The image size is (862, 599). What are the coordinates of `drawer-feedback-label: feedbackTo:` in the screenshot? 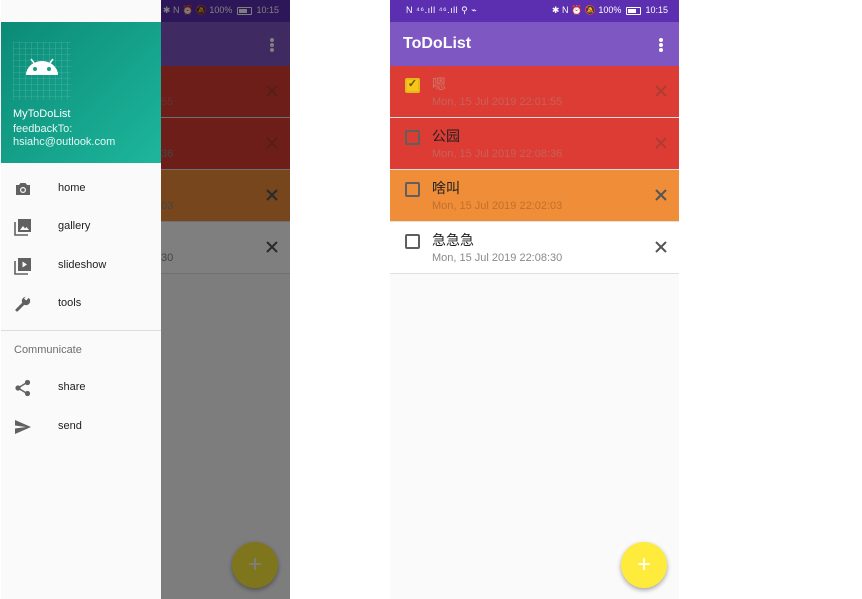 It's located at (43, 129).